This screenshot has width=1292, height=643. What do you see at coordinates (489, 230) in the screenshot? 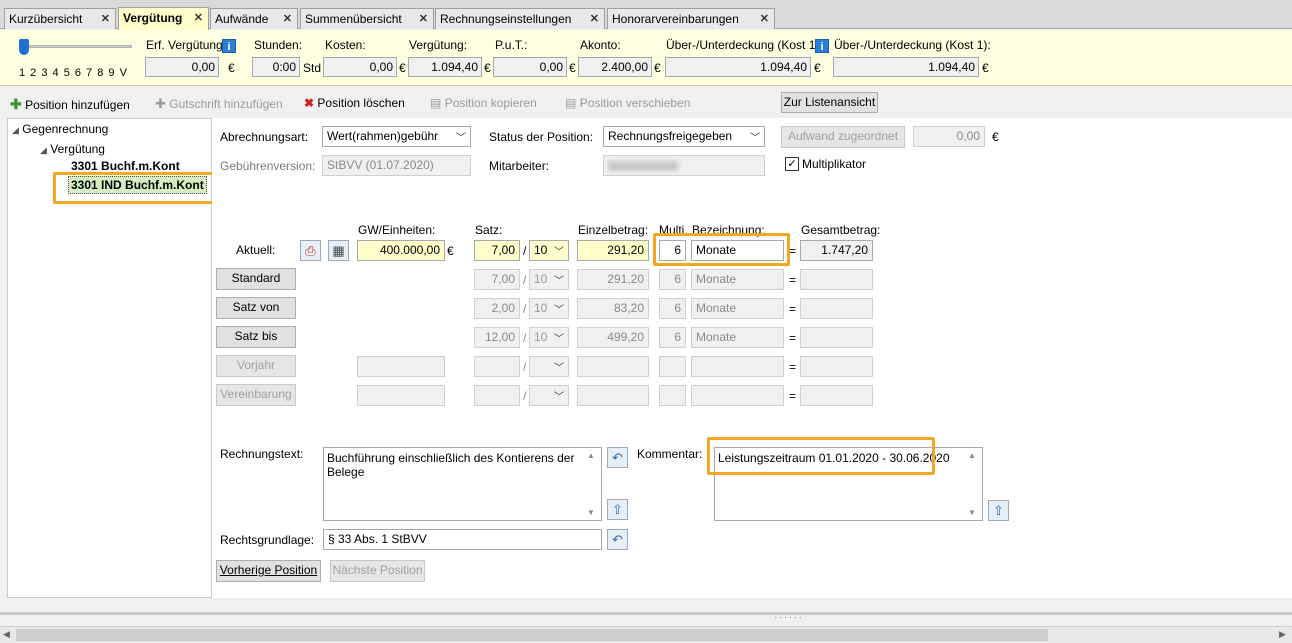
I see `header-satz: Satz:` at bounding box center [489, 230].